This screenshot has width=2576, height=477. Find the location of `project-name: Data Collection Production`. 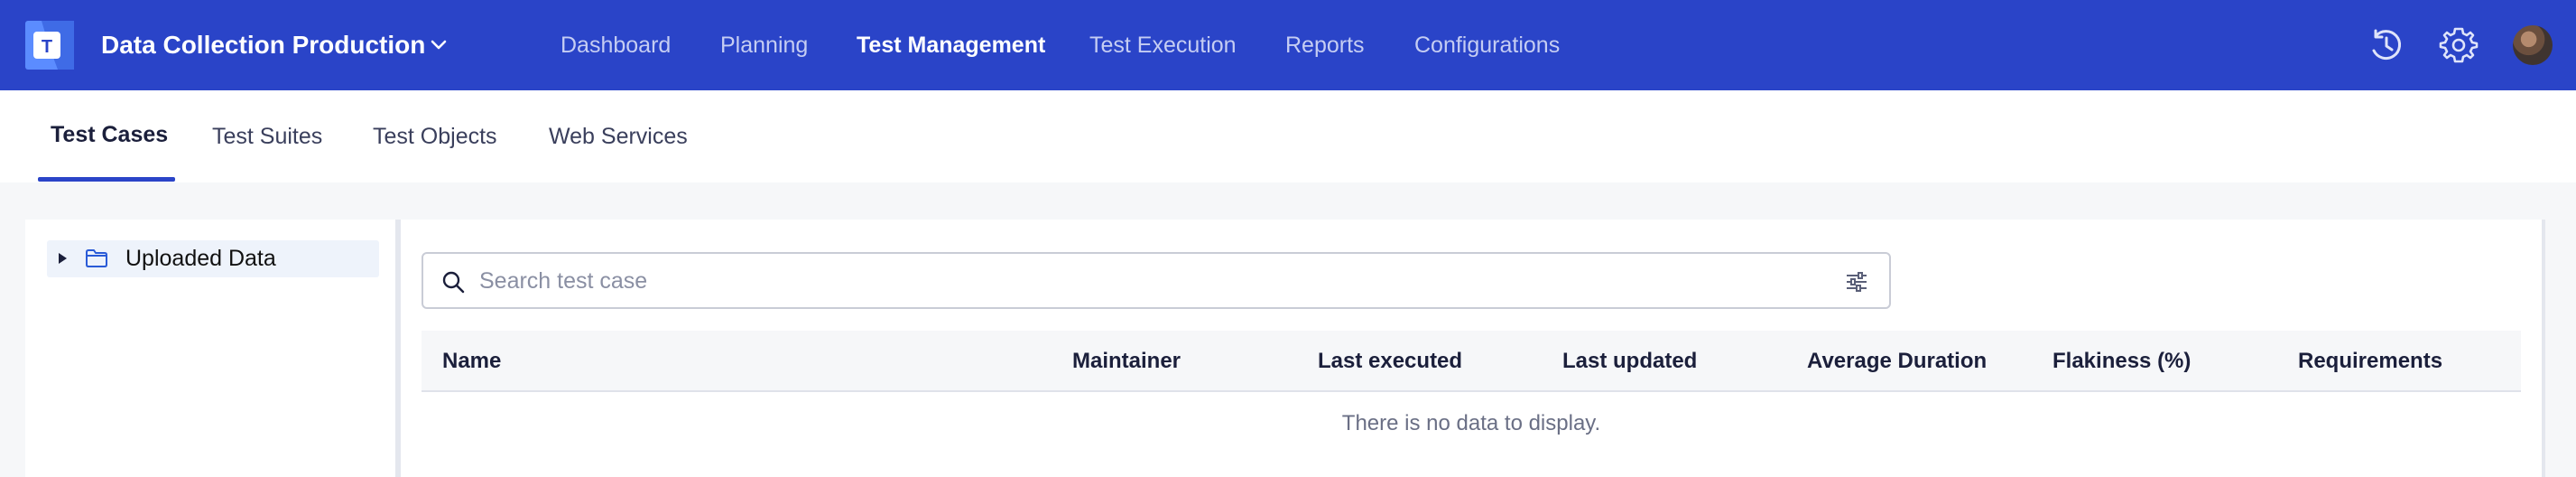

project-name: Data Collection Production is located at coordinates (263, 45).